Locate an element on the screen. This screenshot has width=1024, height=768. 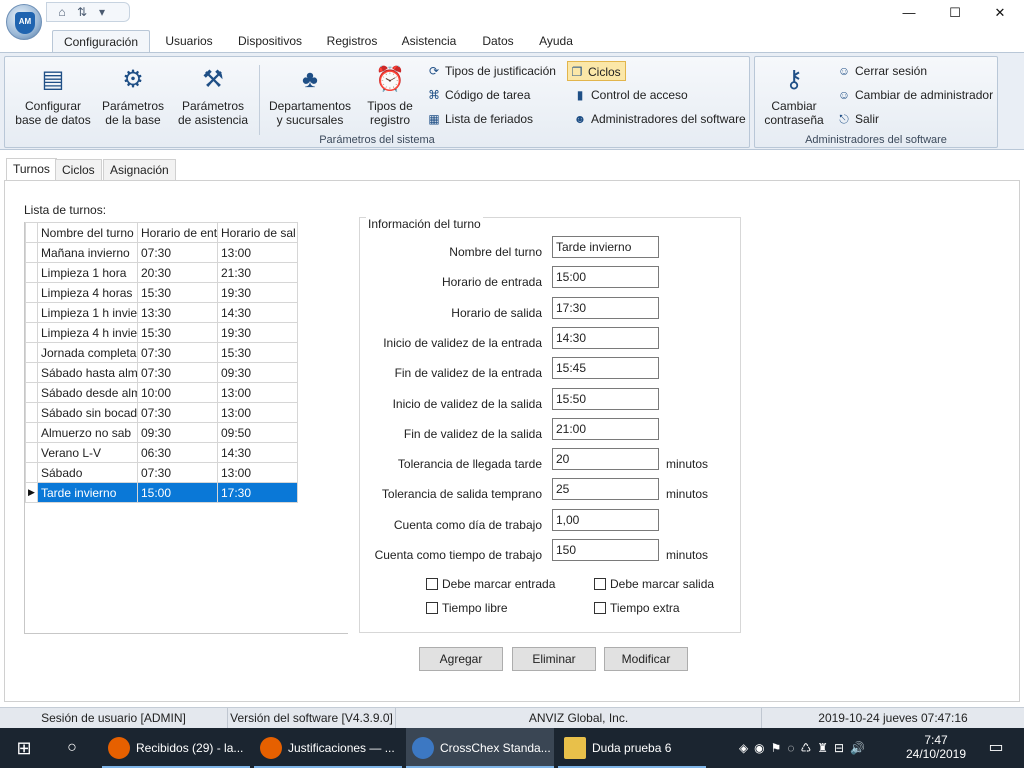
cell-nombre: Limpieza 1 h invie is located at coordinates (87, 312).